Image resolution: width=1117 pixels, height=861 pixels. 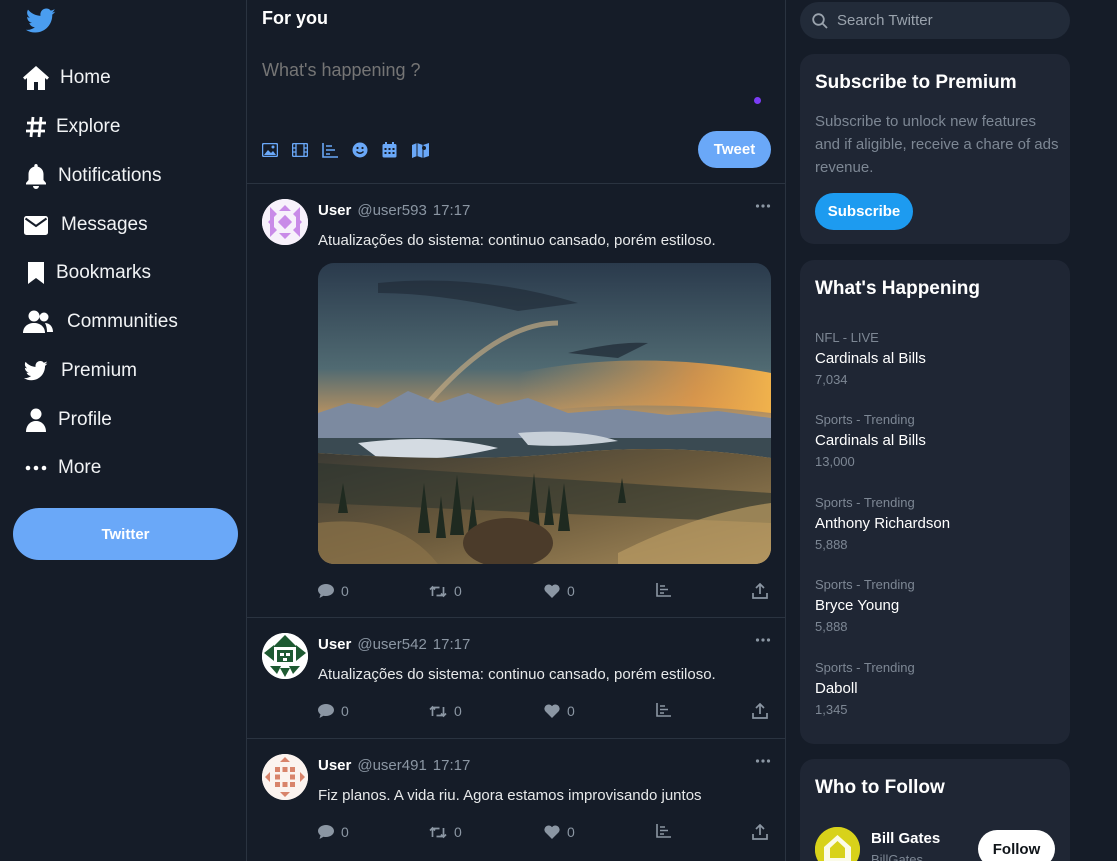 I want to click on reply-icon, so click(x=326, y=711).